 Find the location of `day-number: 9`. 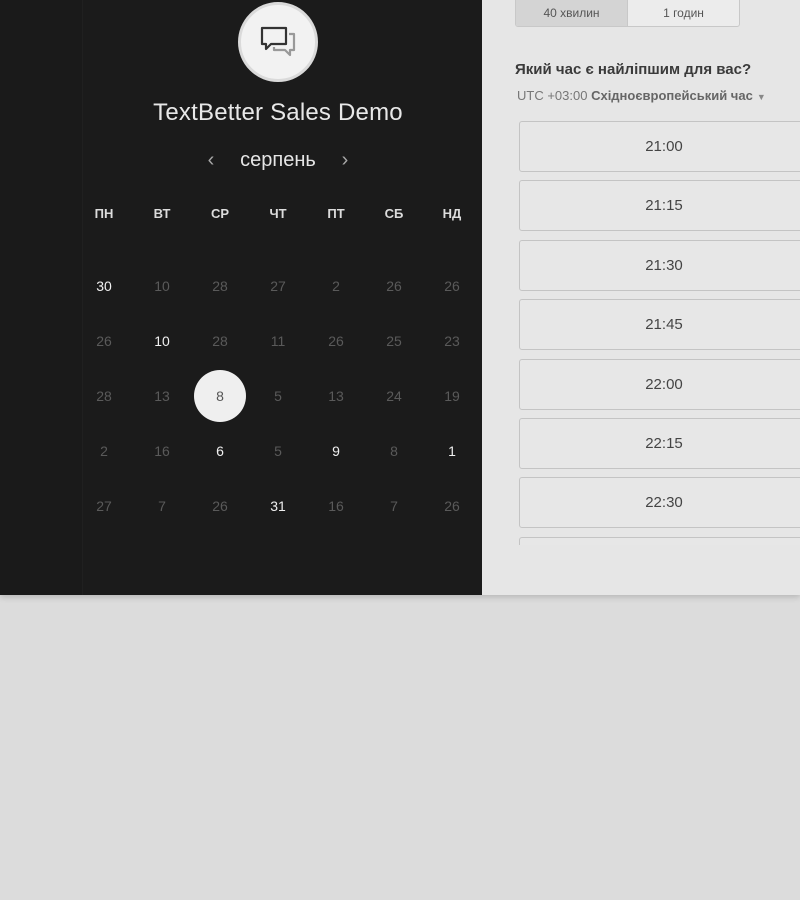

day-number: 9 is located at coordinates (336, 450).